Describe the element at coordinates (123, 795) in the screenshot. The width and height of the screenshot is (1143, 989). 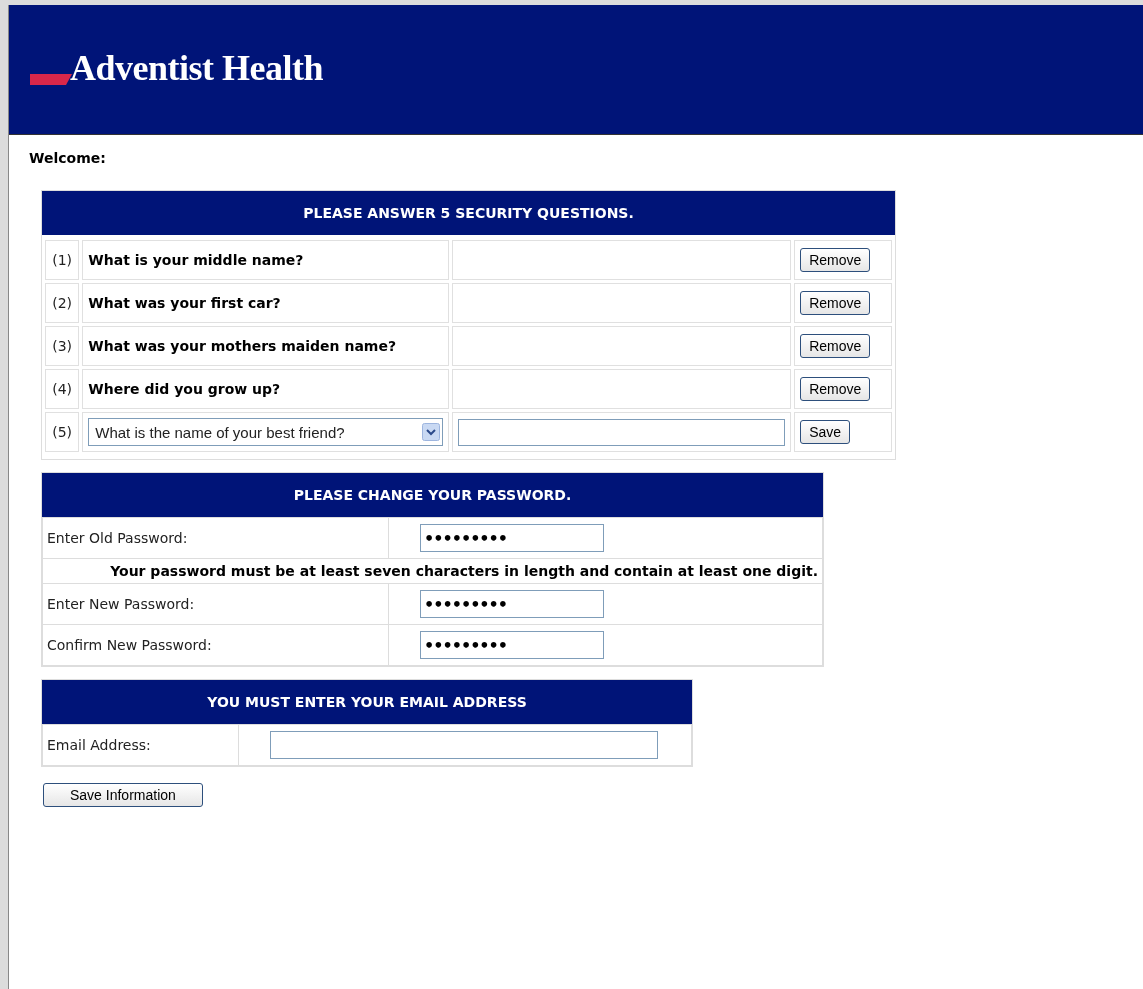
I see `save-information-button: Save Information` at that location.